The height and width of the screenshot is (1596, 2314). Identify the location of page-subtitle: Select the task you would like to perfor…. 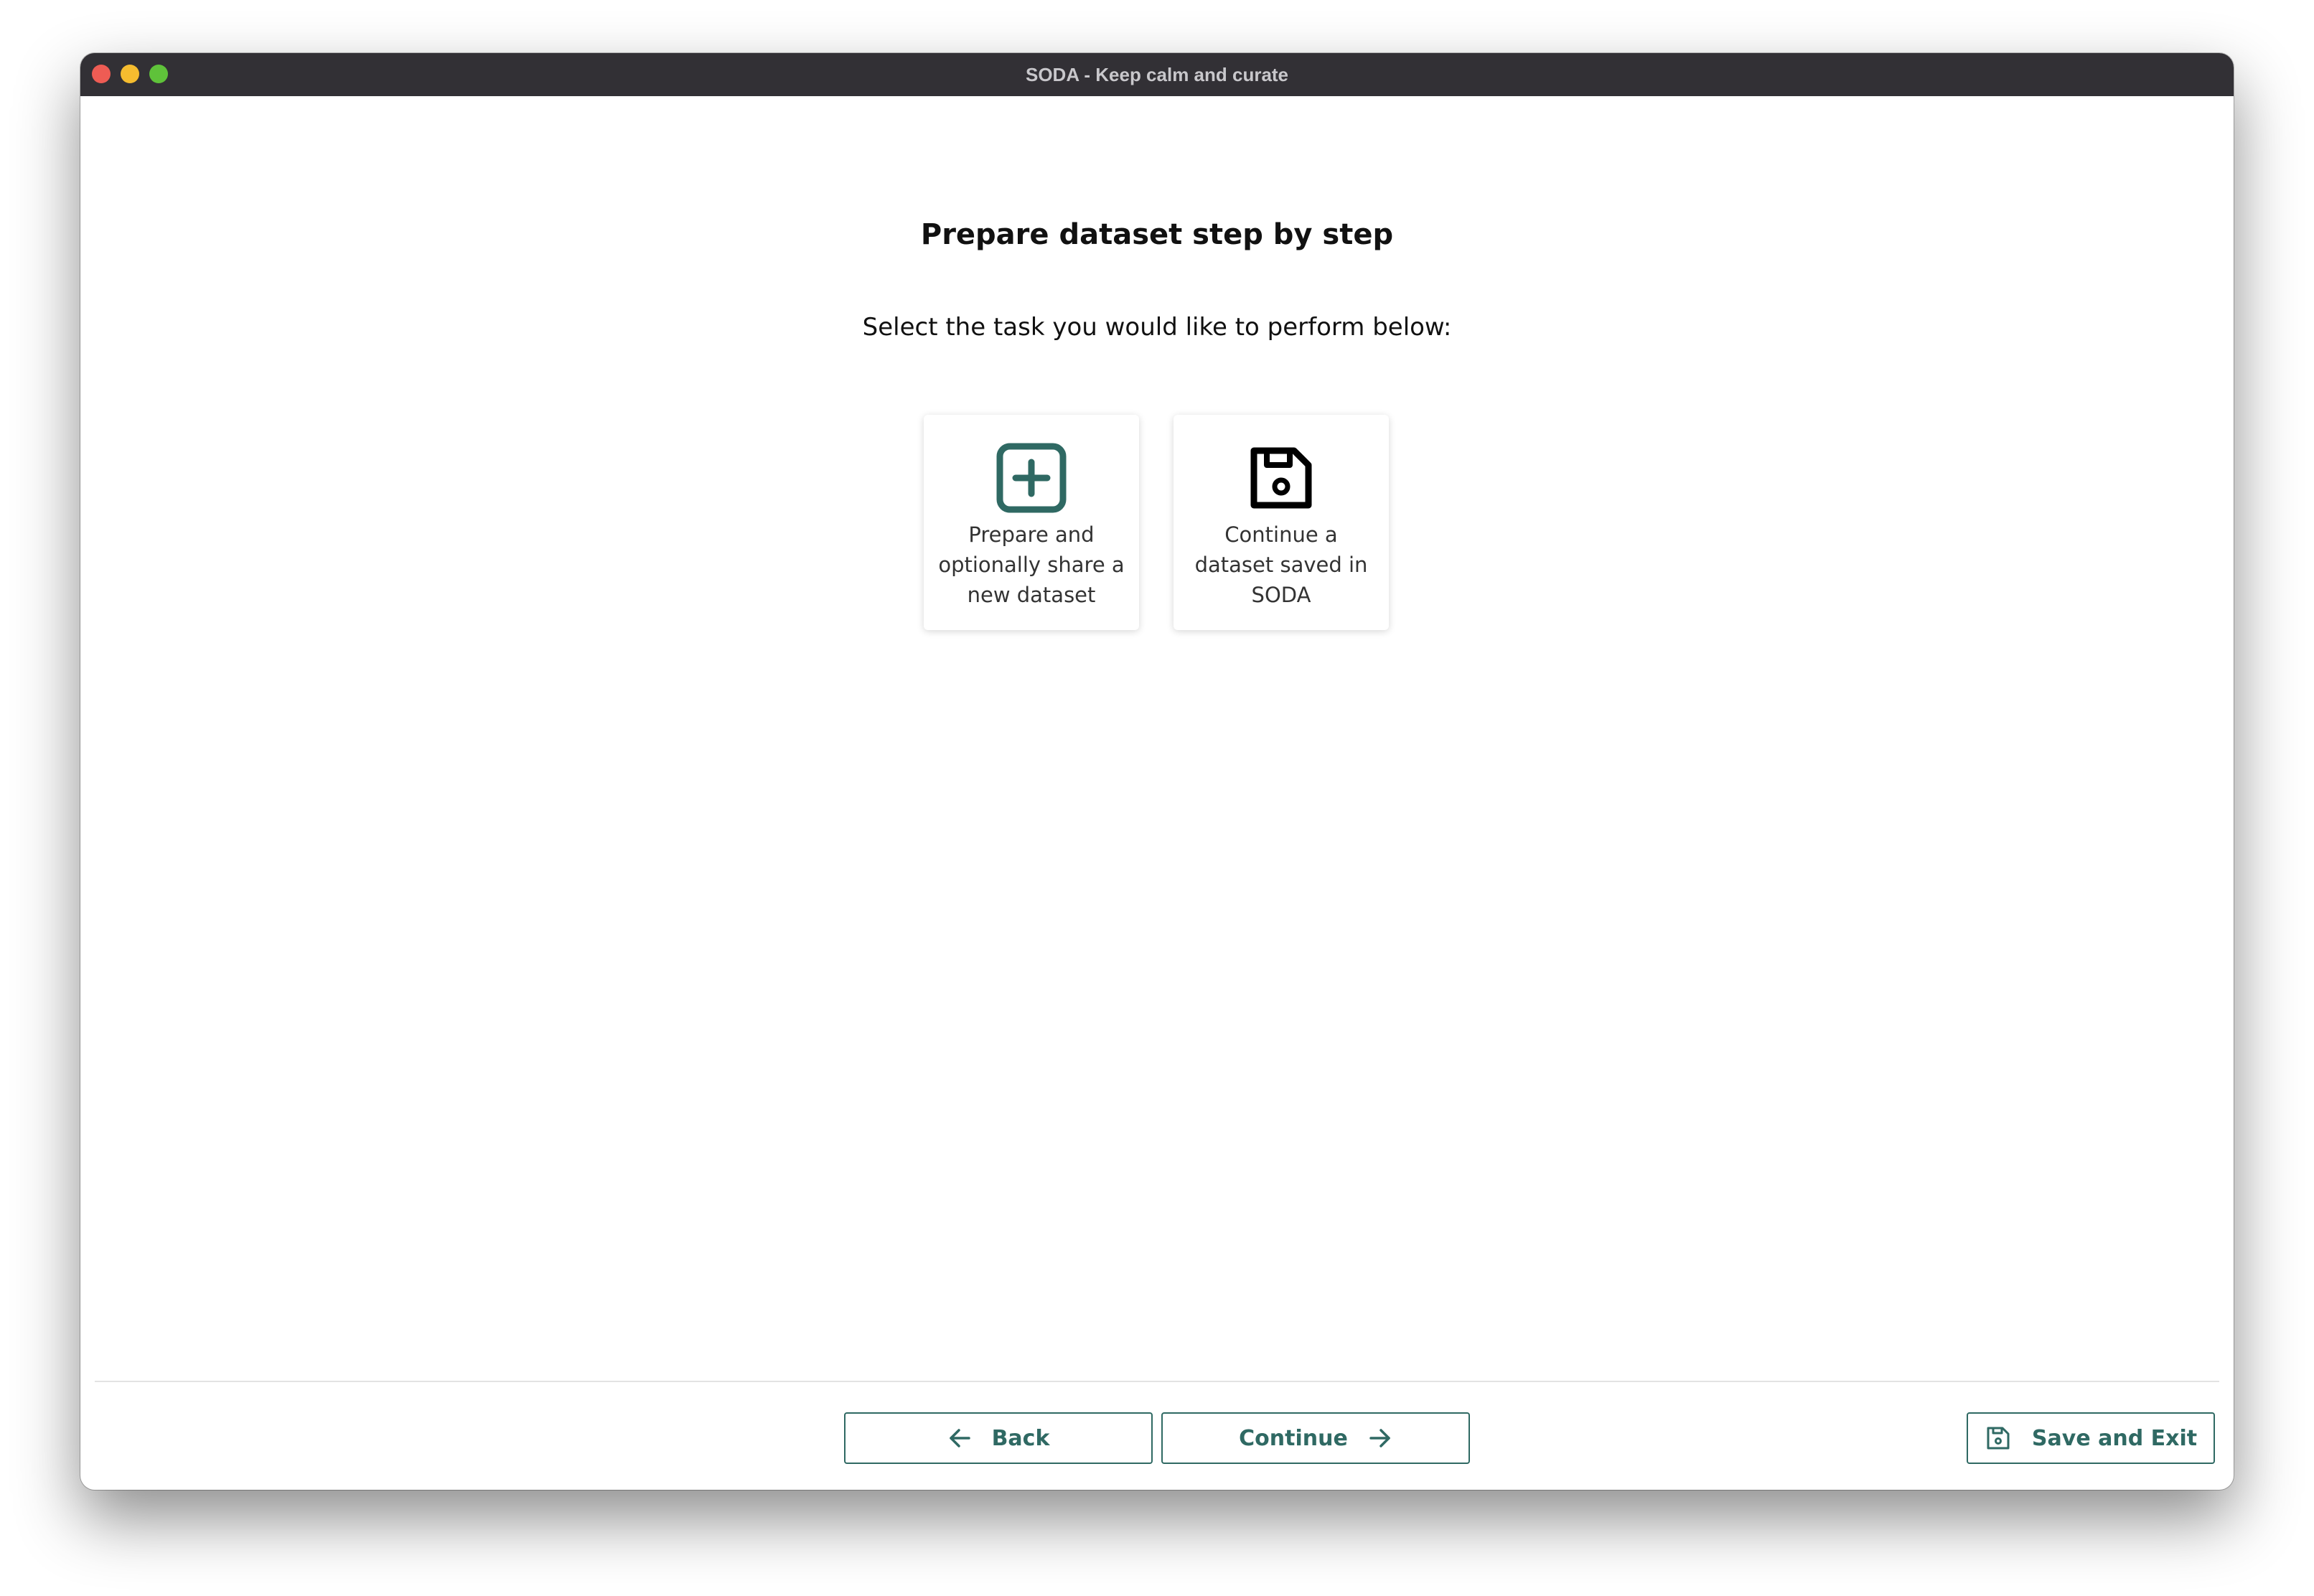
(1157, 327).